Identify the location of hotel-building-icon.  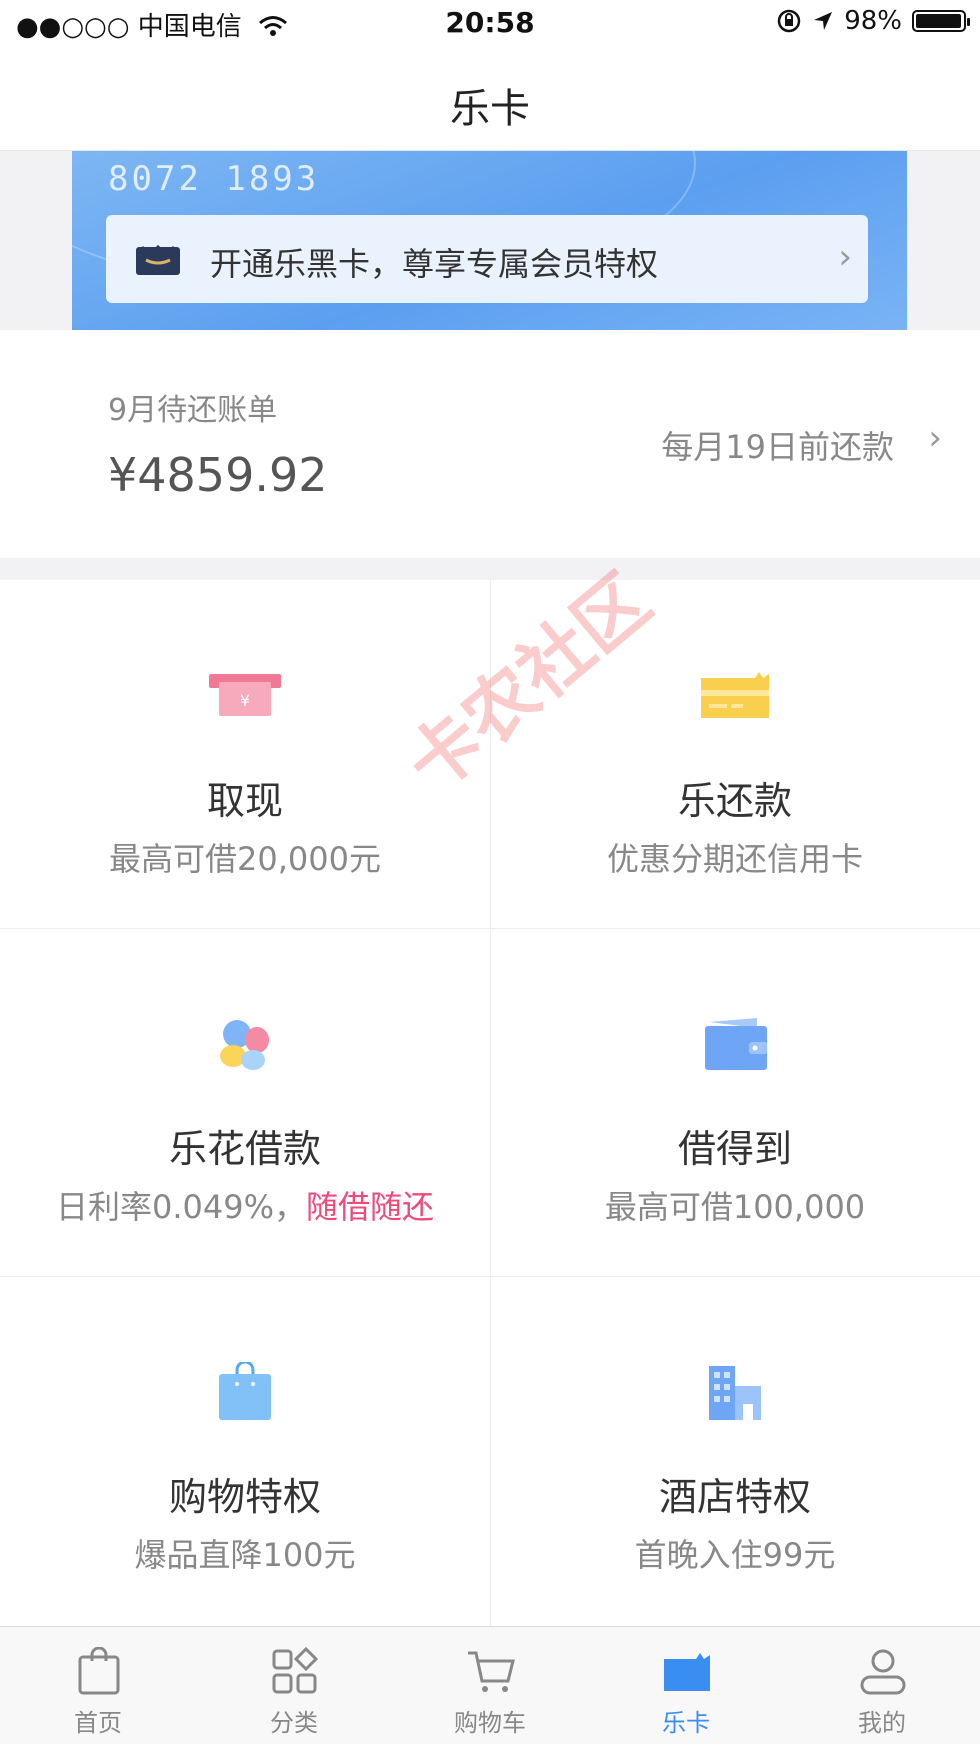
(735, 1393).